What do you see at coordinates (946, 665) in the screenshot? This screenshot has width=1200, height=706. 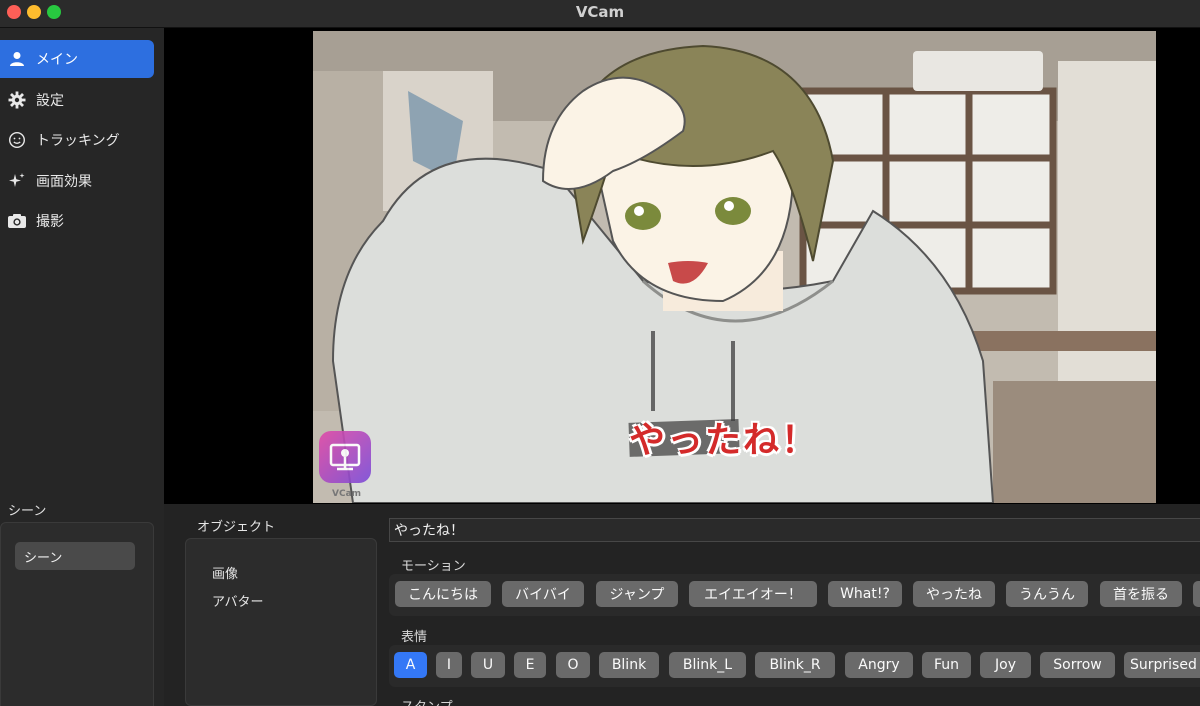 I see `expression-button: Fun` at bounding box center [946, 665].